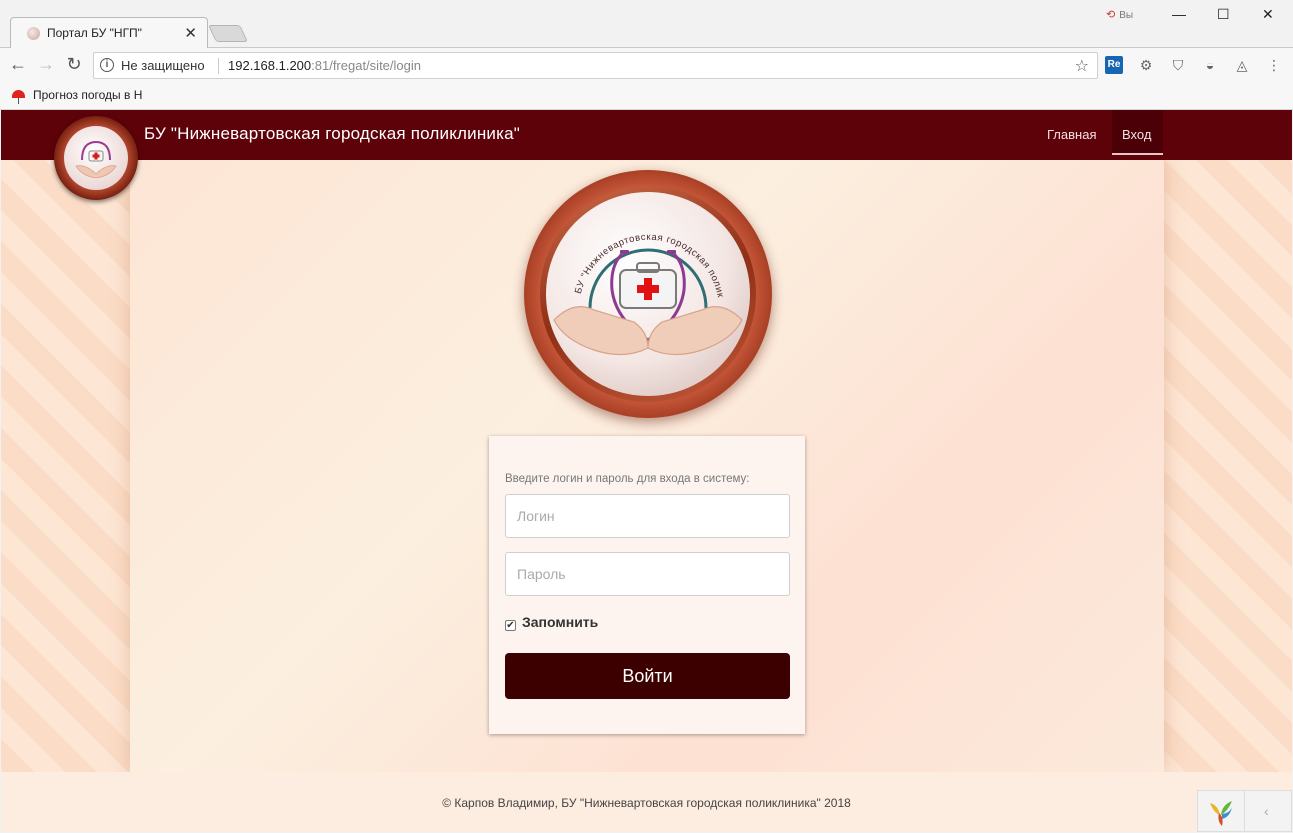 The width and height of the screenshot is (1293, 833). Describe the element at coordinates (1210, 65) in the screenshot. I see `extension-cup-icon: ◒` at that location.